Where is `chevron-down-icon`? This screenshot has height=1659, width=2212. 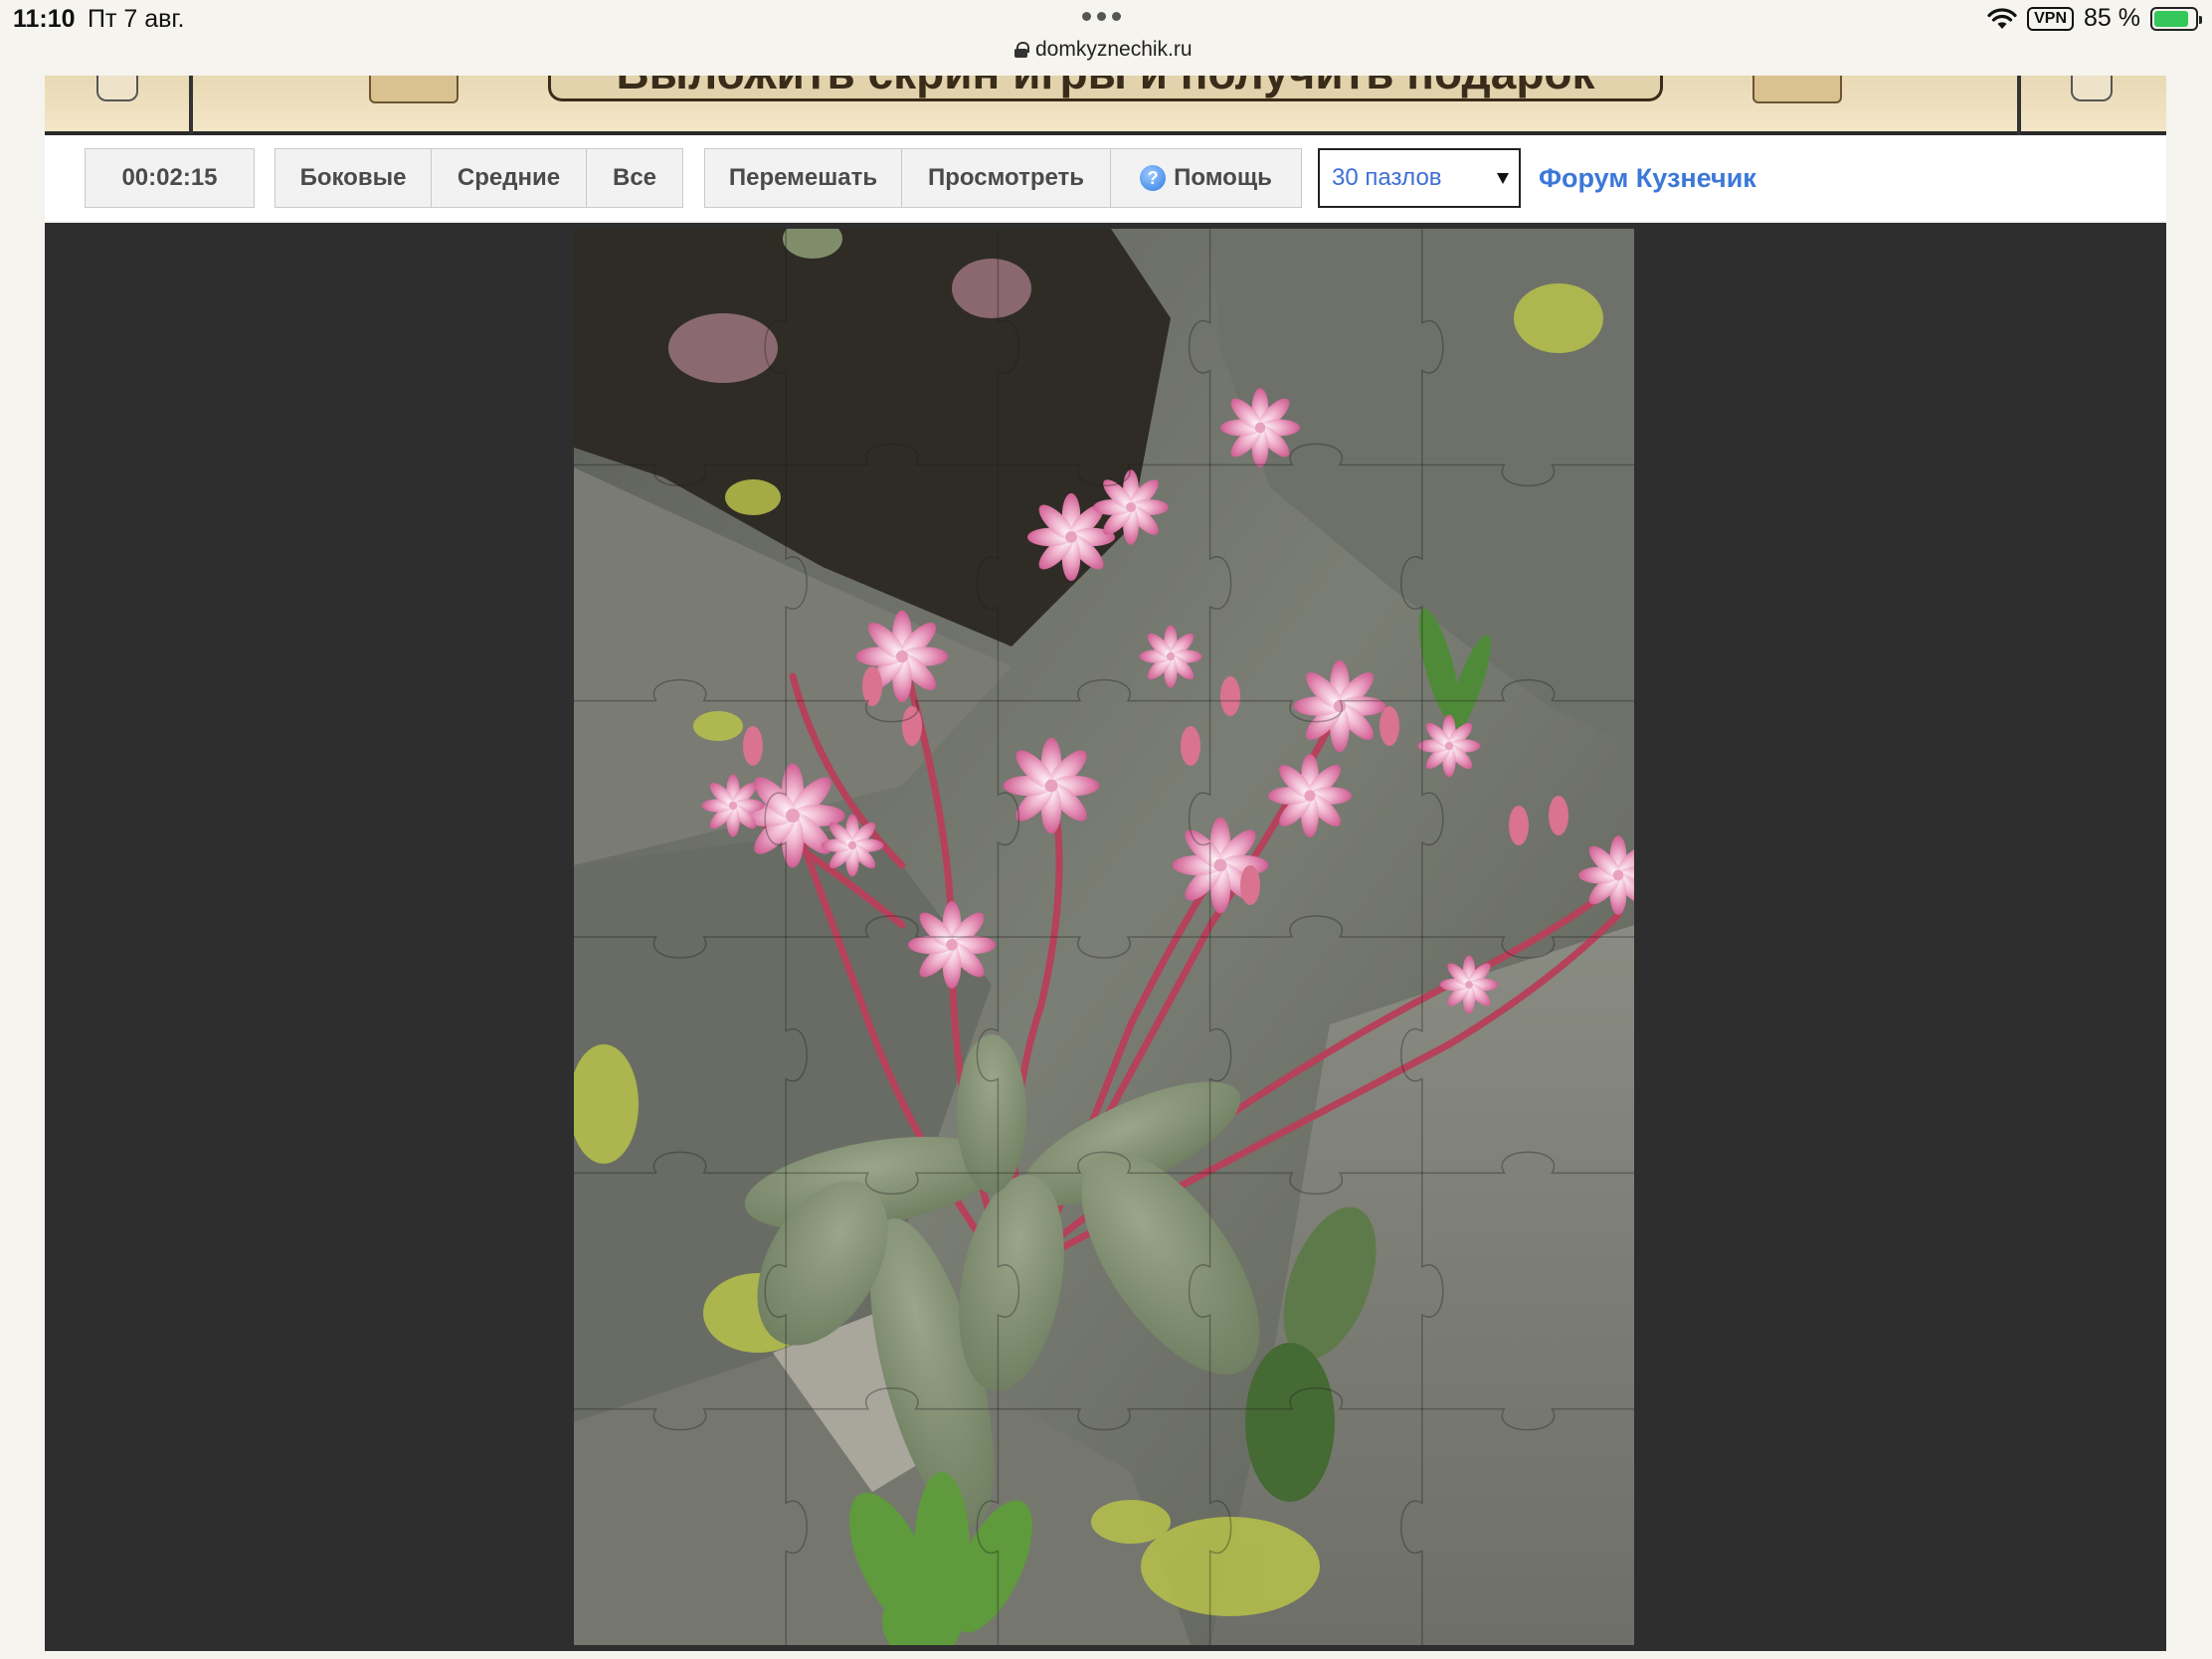
chevron-down-icon is located at coordinates (1503, 178).